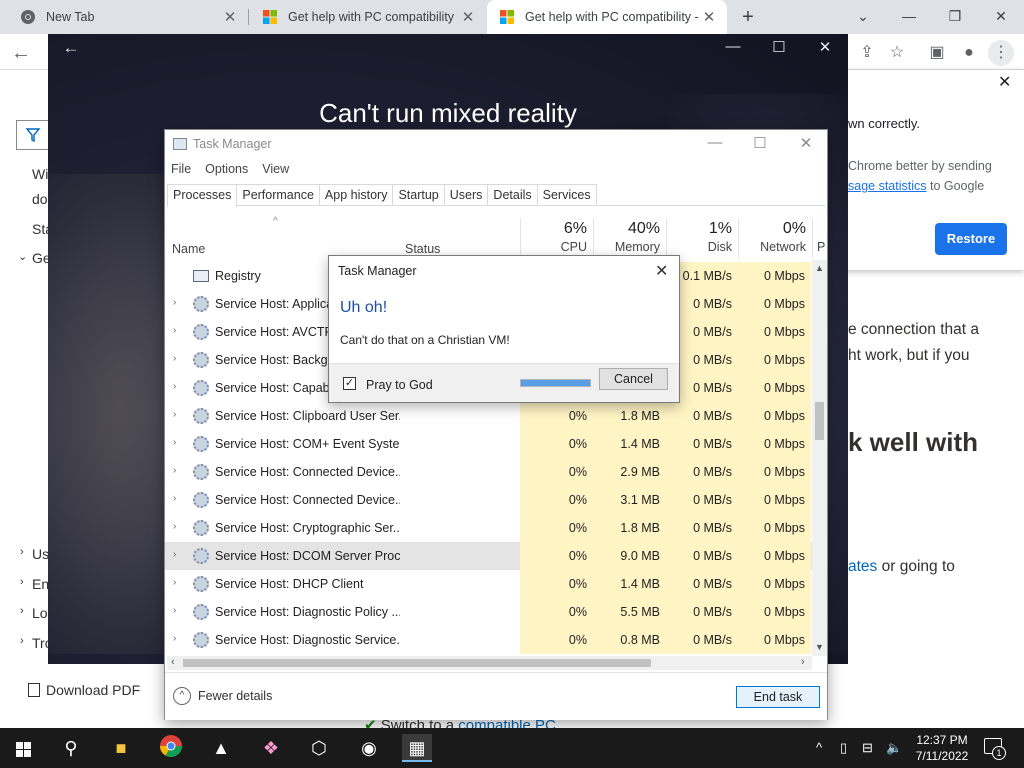  I want to click on network-icon: ⊟, so click(867, 748).